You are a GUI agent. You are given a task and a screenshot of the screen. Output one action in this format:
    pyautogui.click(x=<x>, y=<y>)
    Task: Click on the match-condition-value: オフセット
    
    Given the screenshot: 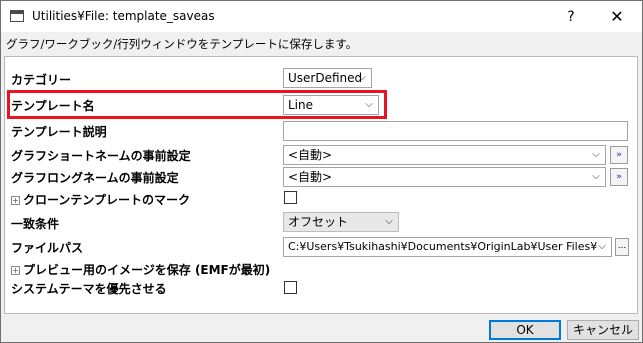 What is the action you would take?
    pyautogui.click(x=318, y=222)
    